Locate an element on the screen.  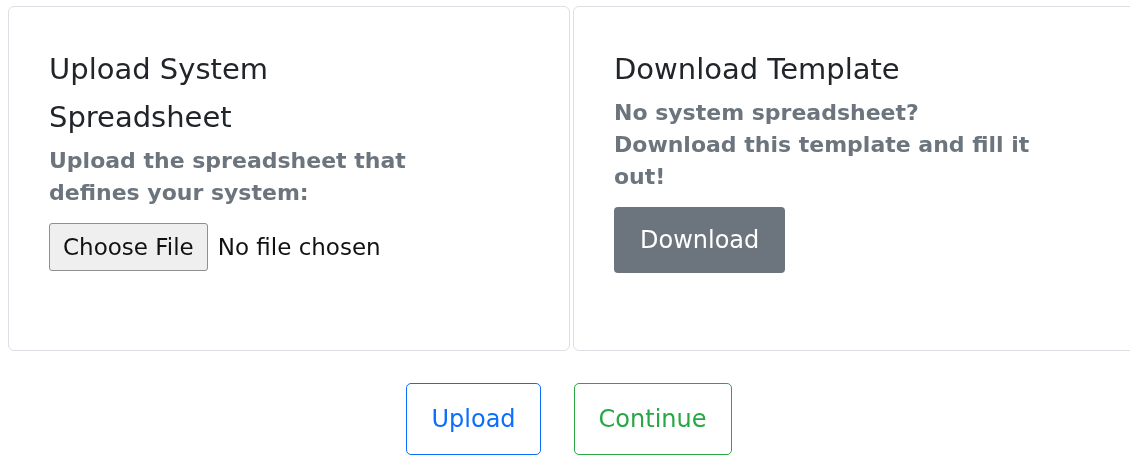
file-status: No file chosen is located at coordinates (299, 247).